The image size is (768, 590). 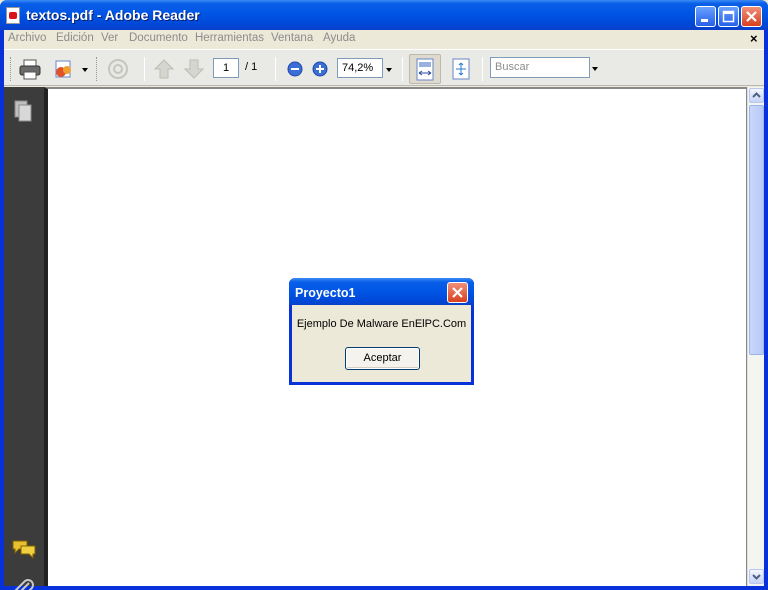 I want to click on close-button, so click(x=751, y=16).